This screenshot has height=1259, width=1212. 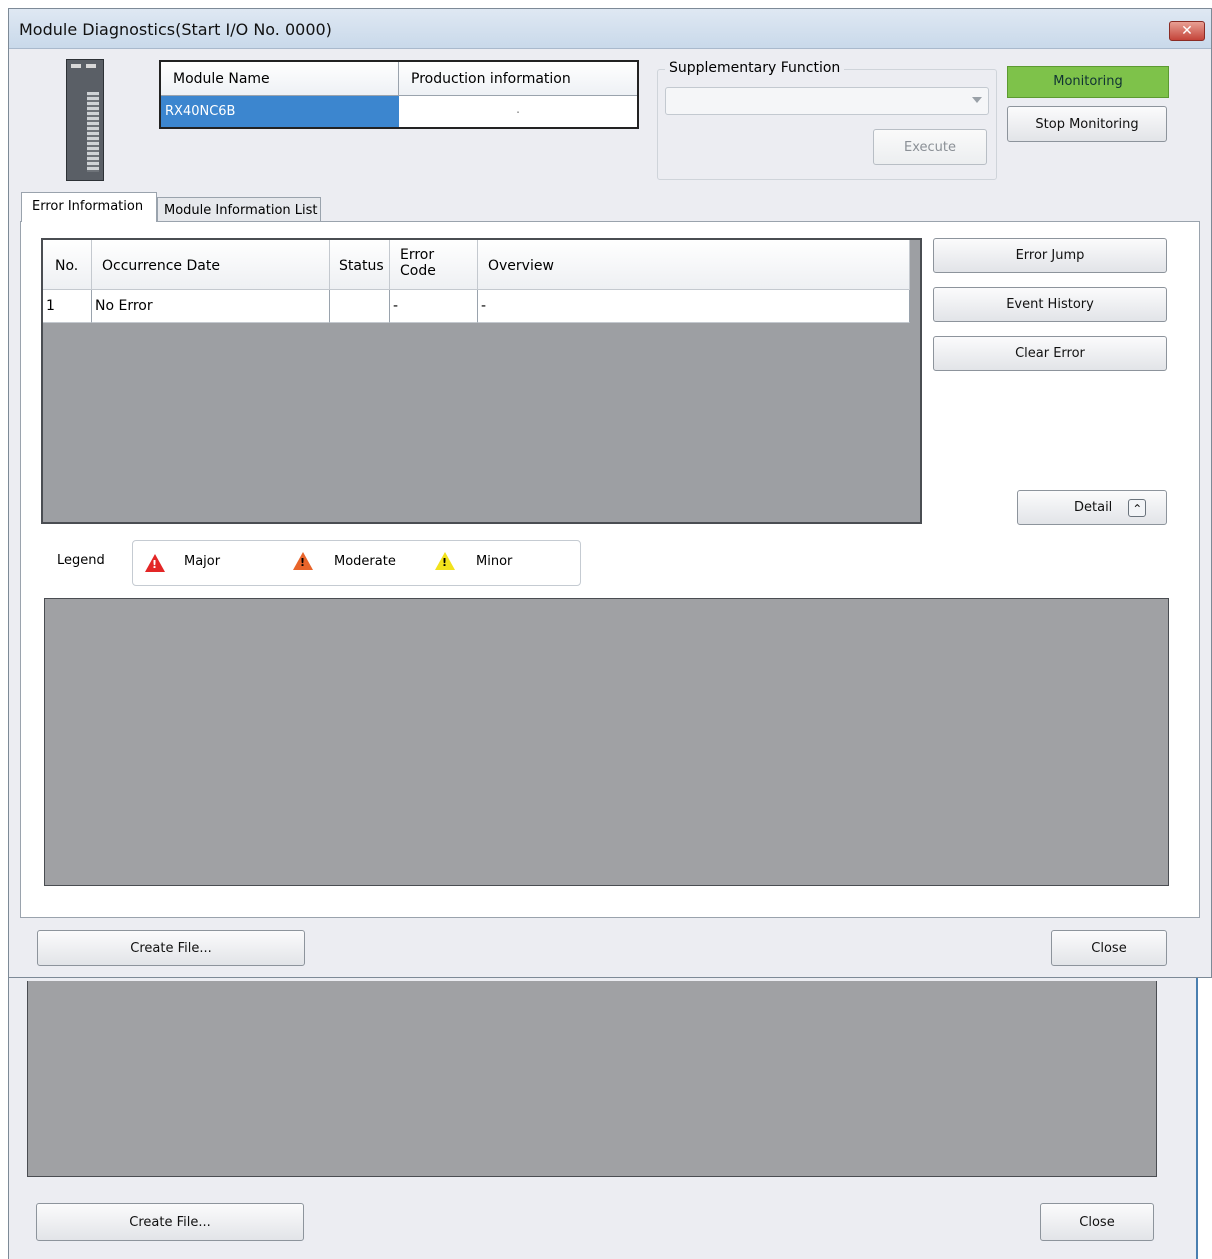 I want to click on background-detail-pane, so click(x=592, y=1079).